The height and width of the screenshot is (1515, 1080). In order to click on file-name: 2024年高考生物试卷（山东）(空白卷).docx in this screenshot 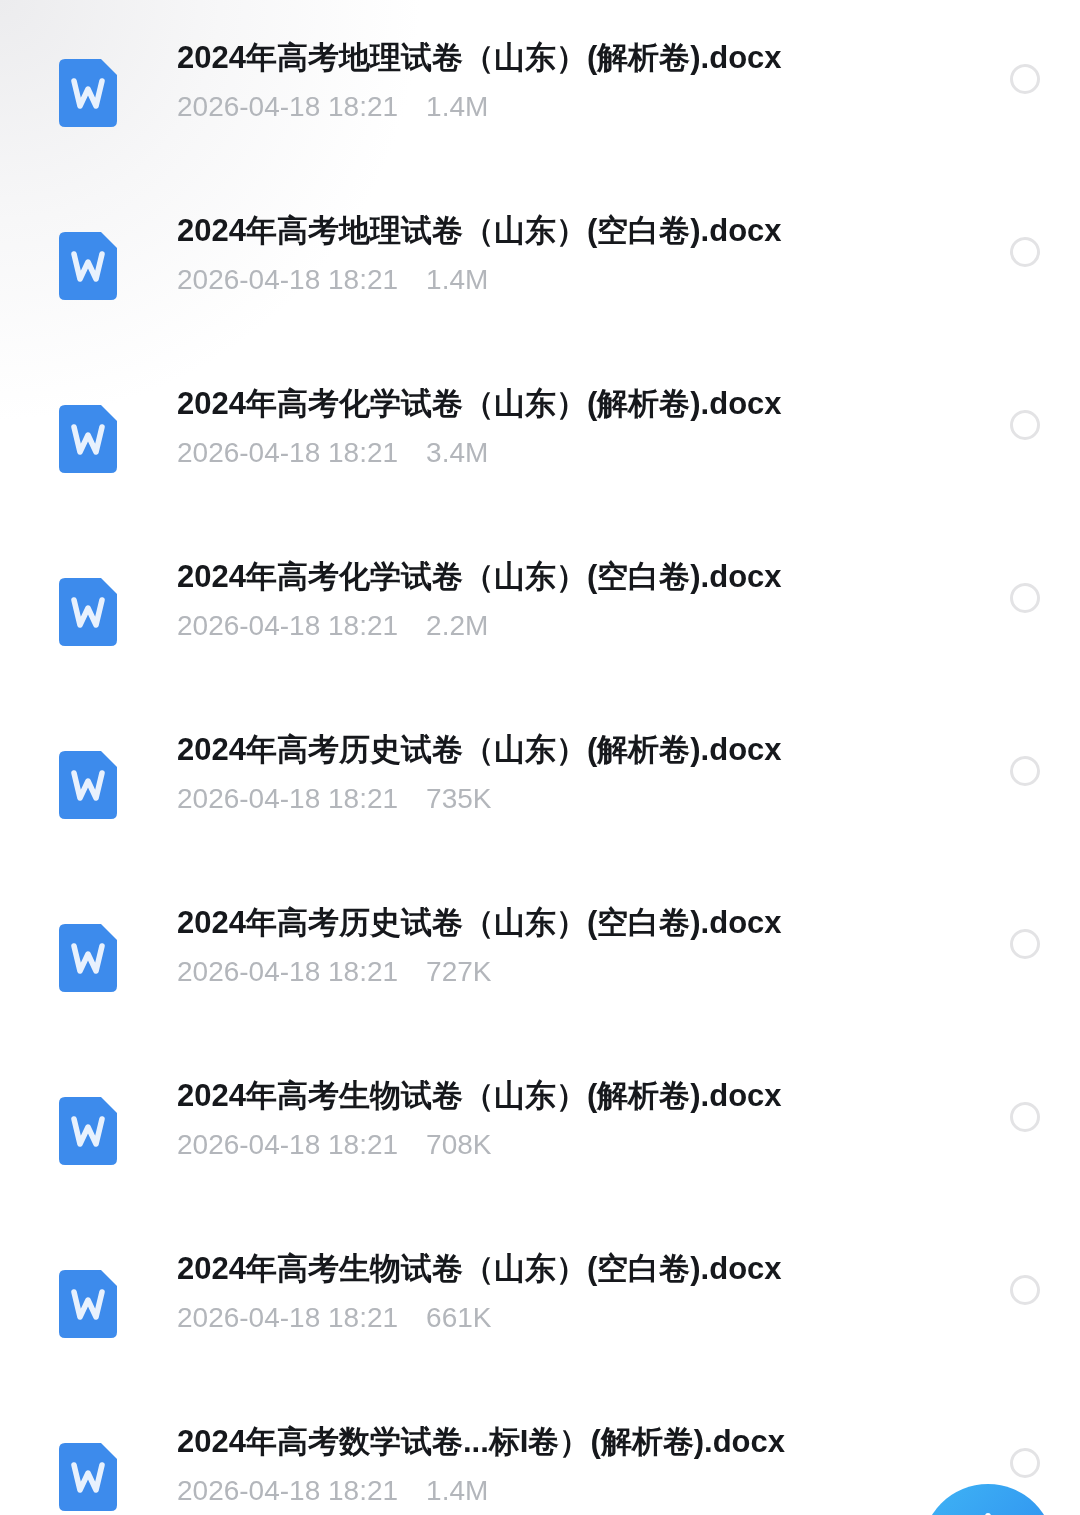, I will do `click(593, 1268)`.